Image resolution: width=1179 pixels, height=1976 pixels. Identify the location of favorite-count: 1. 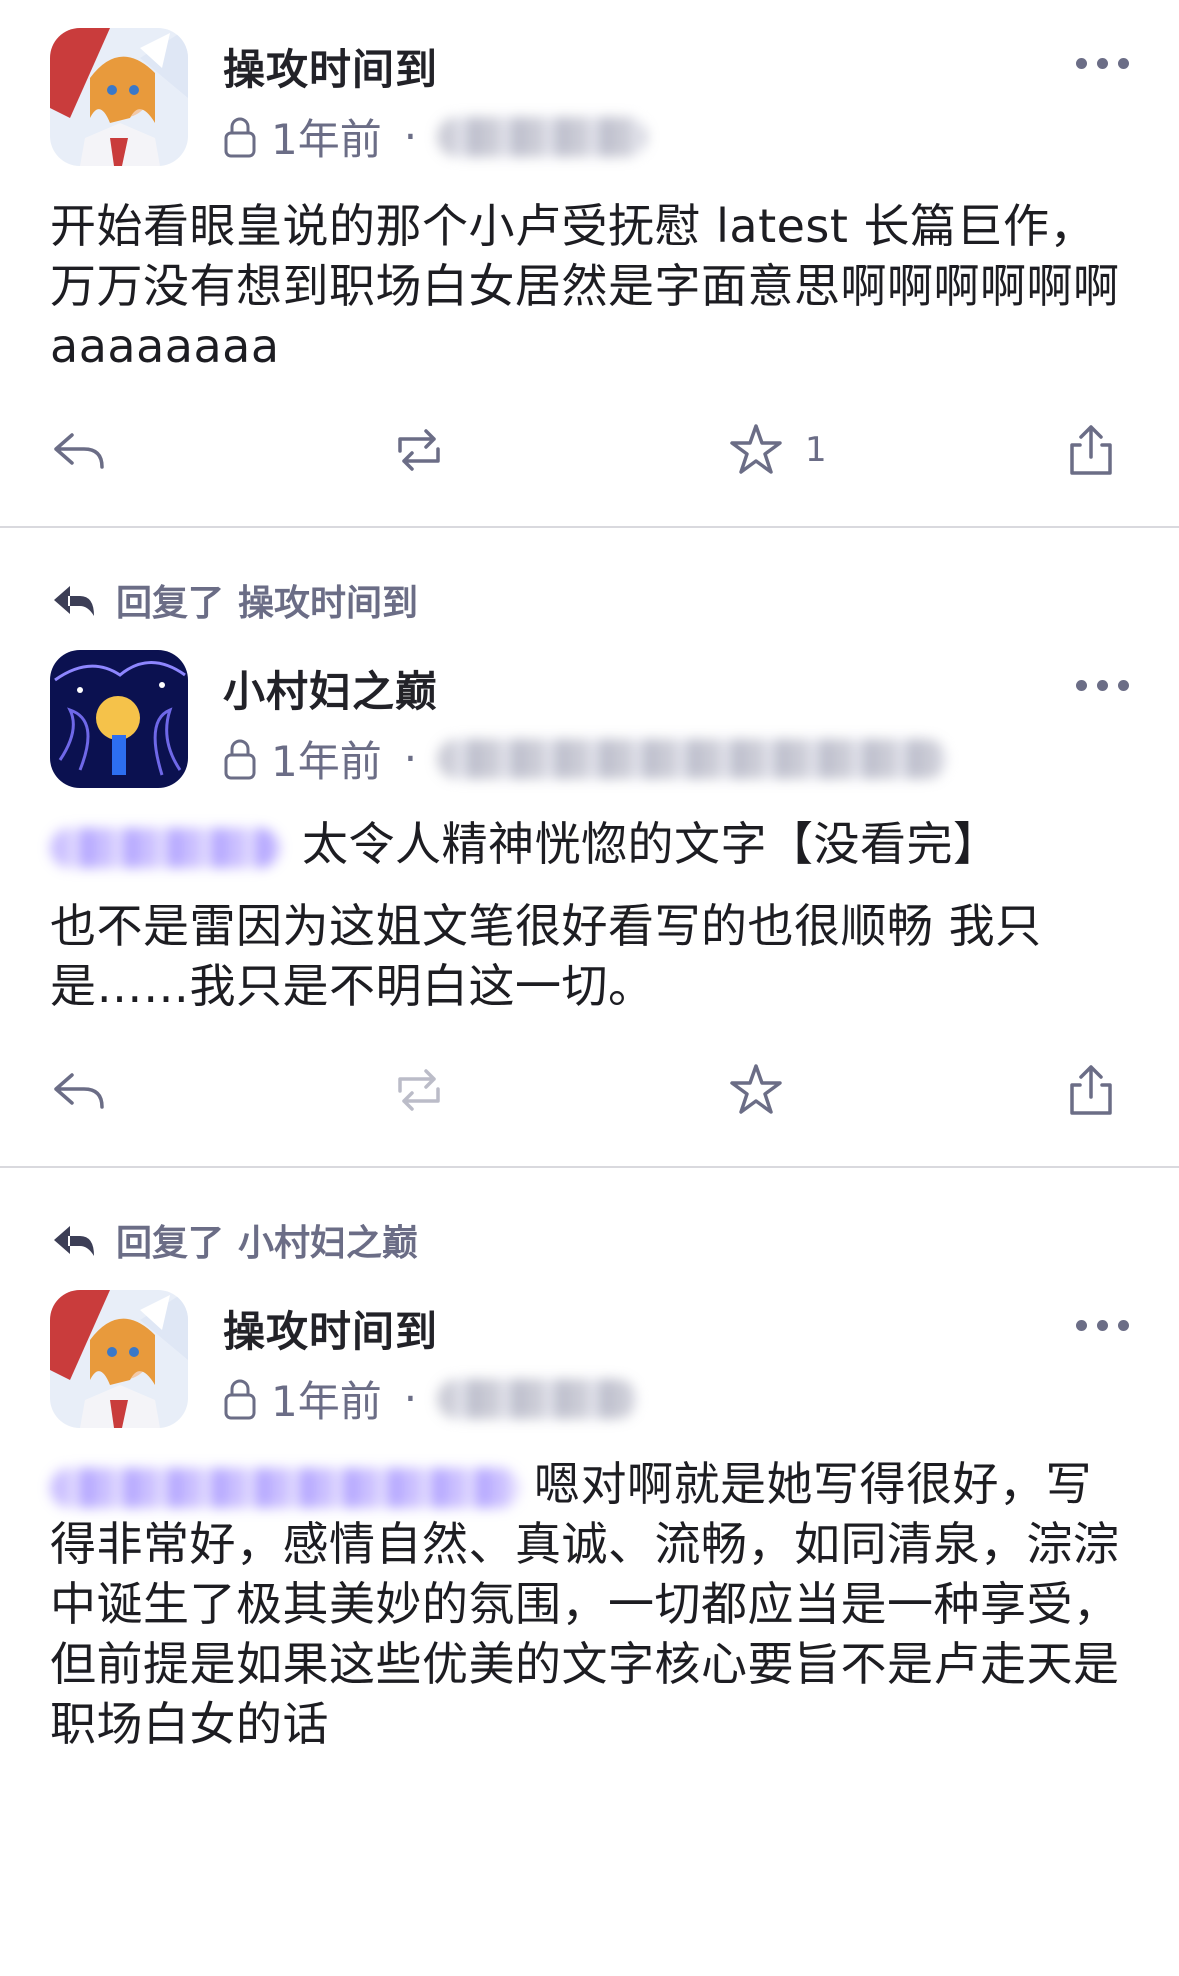
(816, 450).